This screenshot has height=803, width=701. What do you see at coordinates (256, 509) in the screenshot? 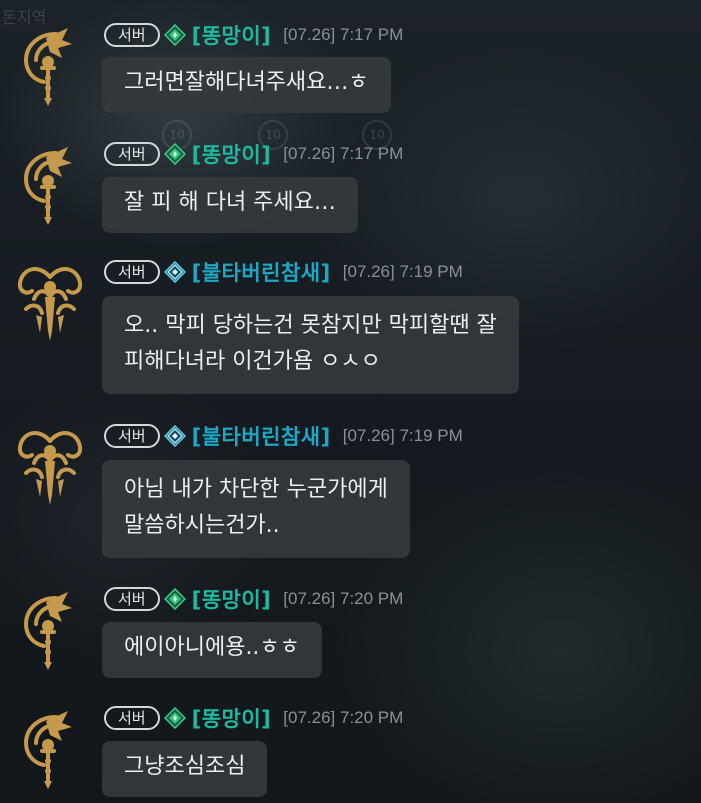
I see `message-bubble: 아님 내가 차단한 누군가에게 말씀하시는건가..` at bounding box center [256, 509].